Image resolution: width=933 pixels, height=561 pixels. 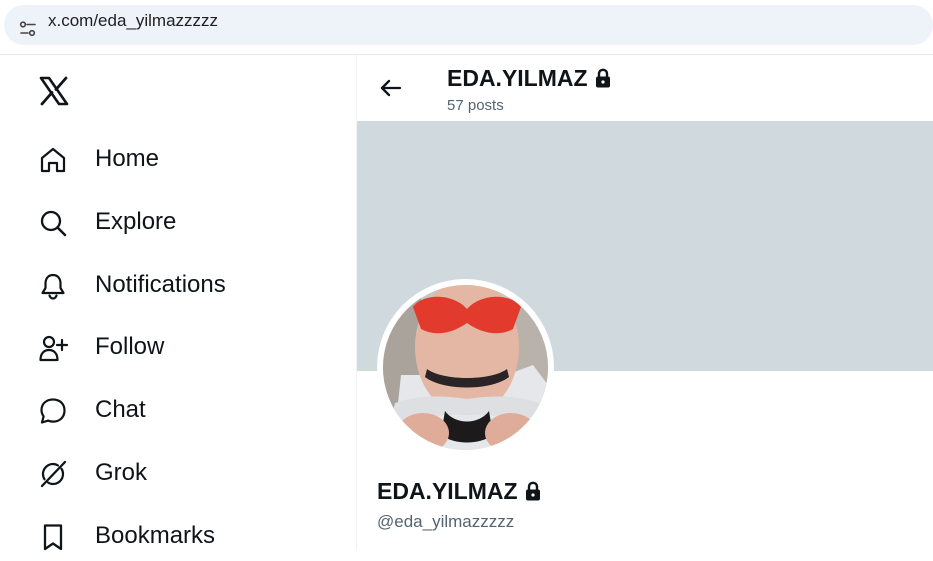 I want to click on sidebar-item-label: Grok, so click(x=121, y=472).